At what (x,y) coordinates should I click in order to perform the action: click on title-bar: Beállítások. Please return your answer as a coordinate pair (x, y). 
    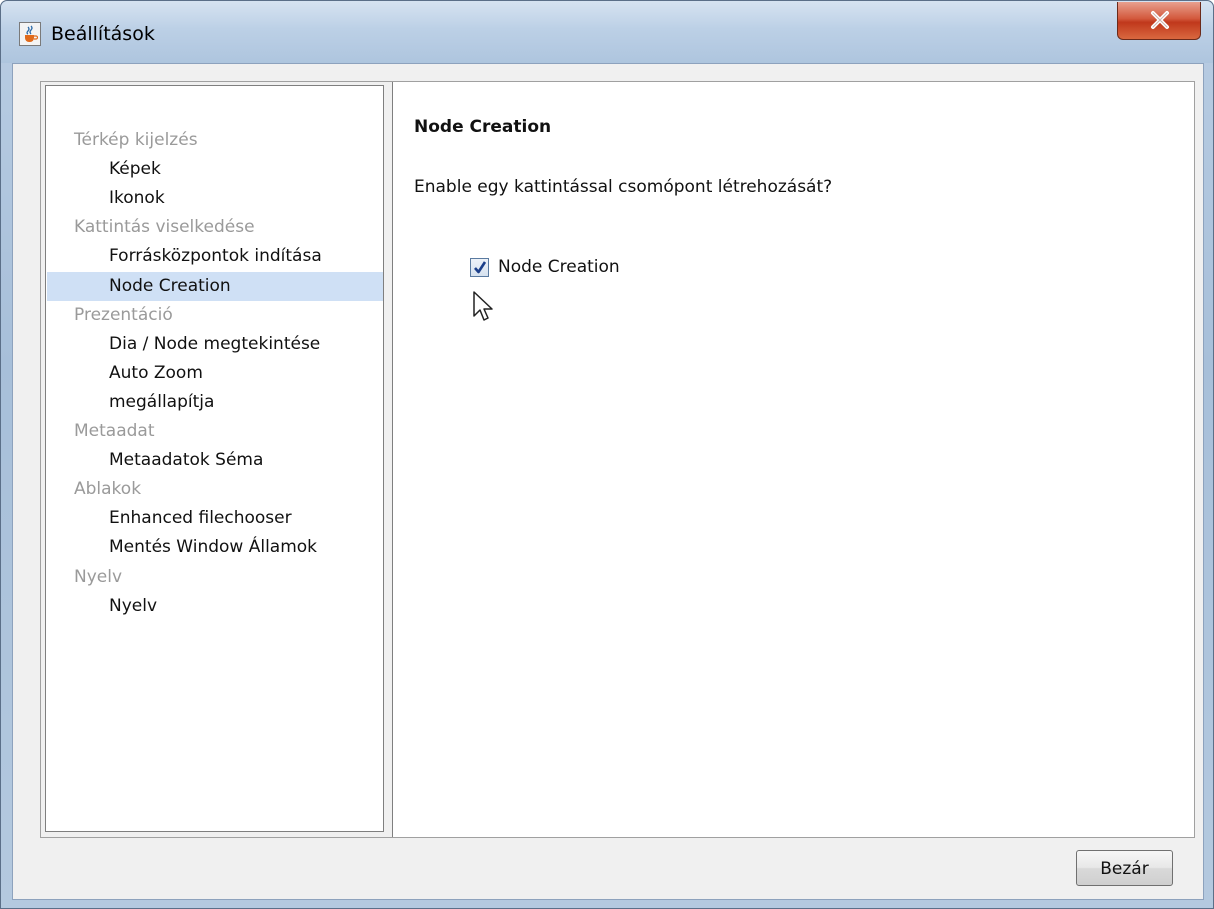
    Looking at the image, I should click on (607, 32).